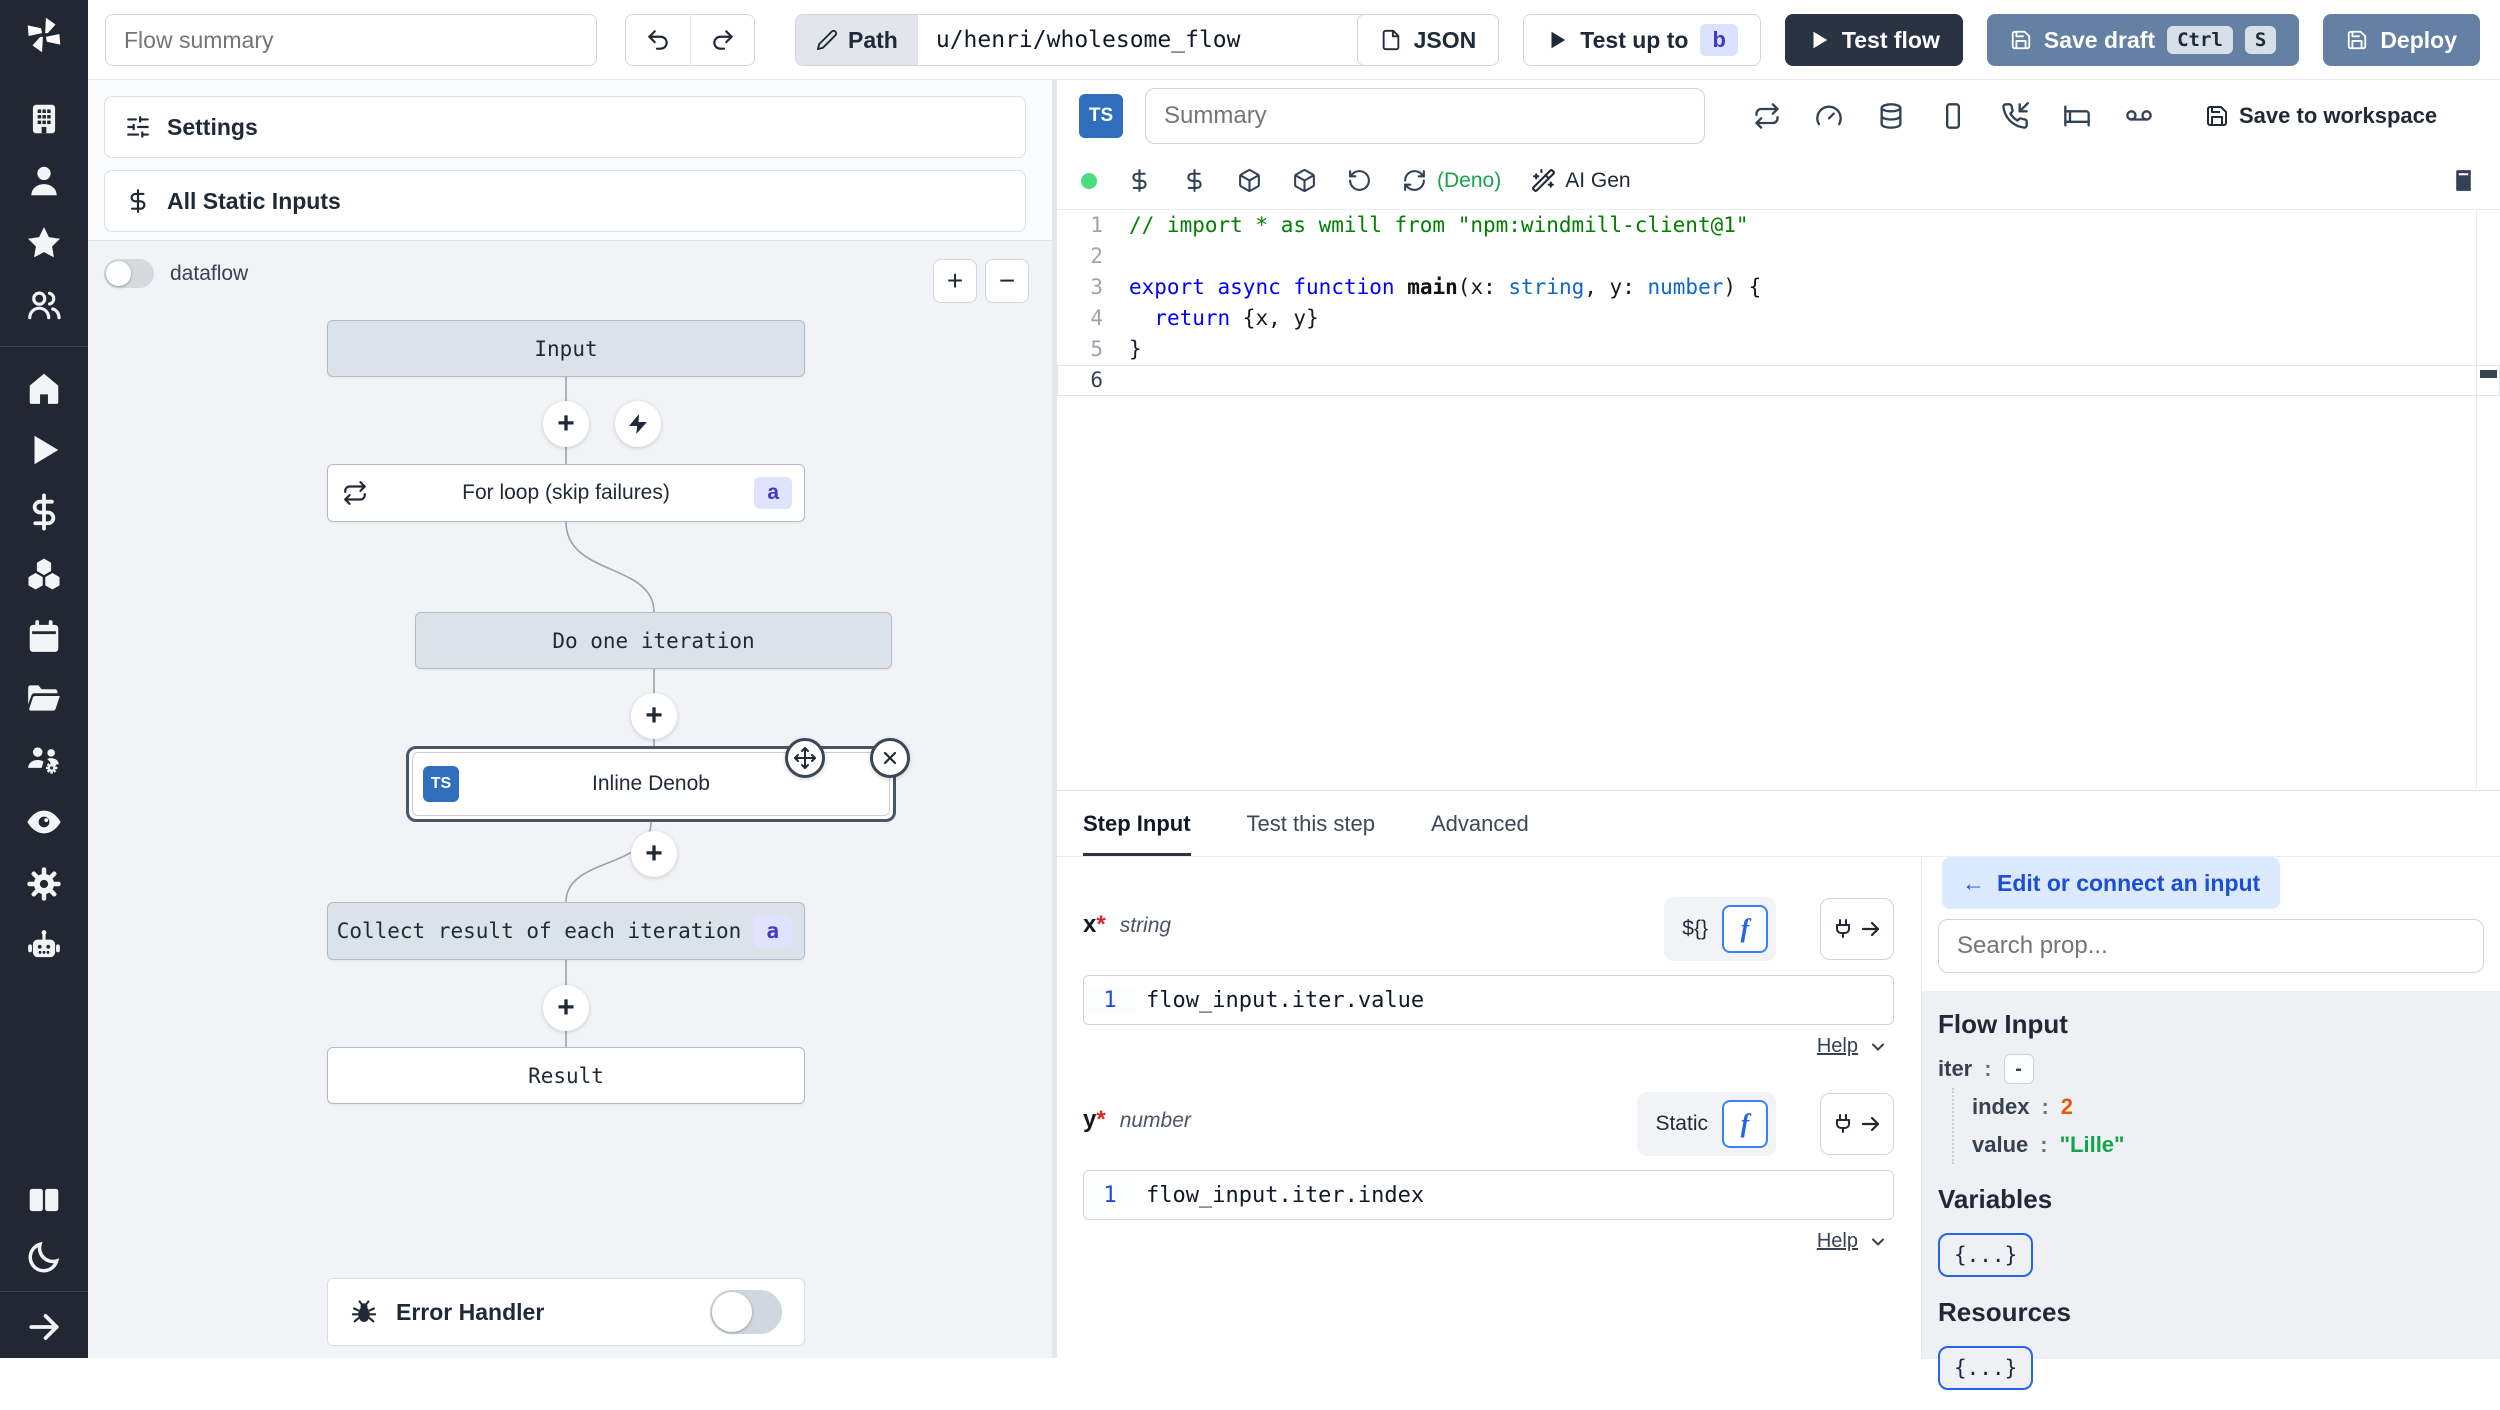 The width and height of the screenshot is (2500, 1410). What do you see at coordinates (44, 1257) in the screenshot?
I see `moon-icon` at bounding box center [44, 1257].